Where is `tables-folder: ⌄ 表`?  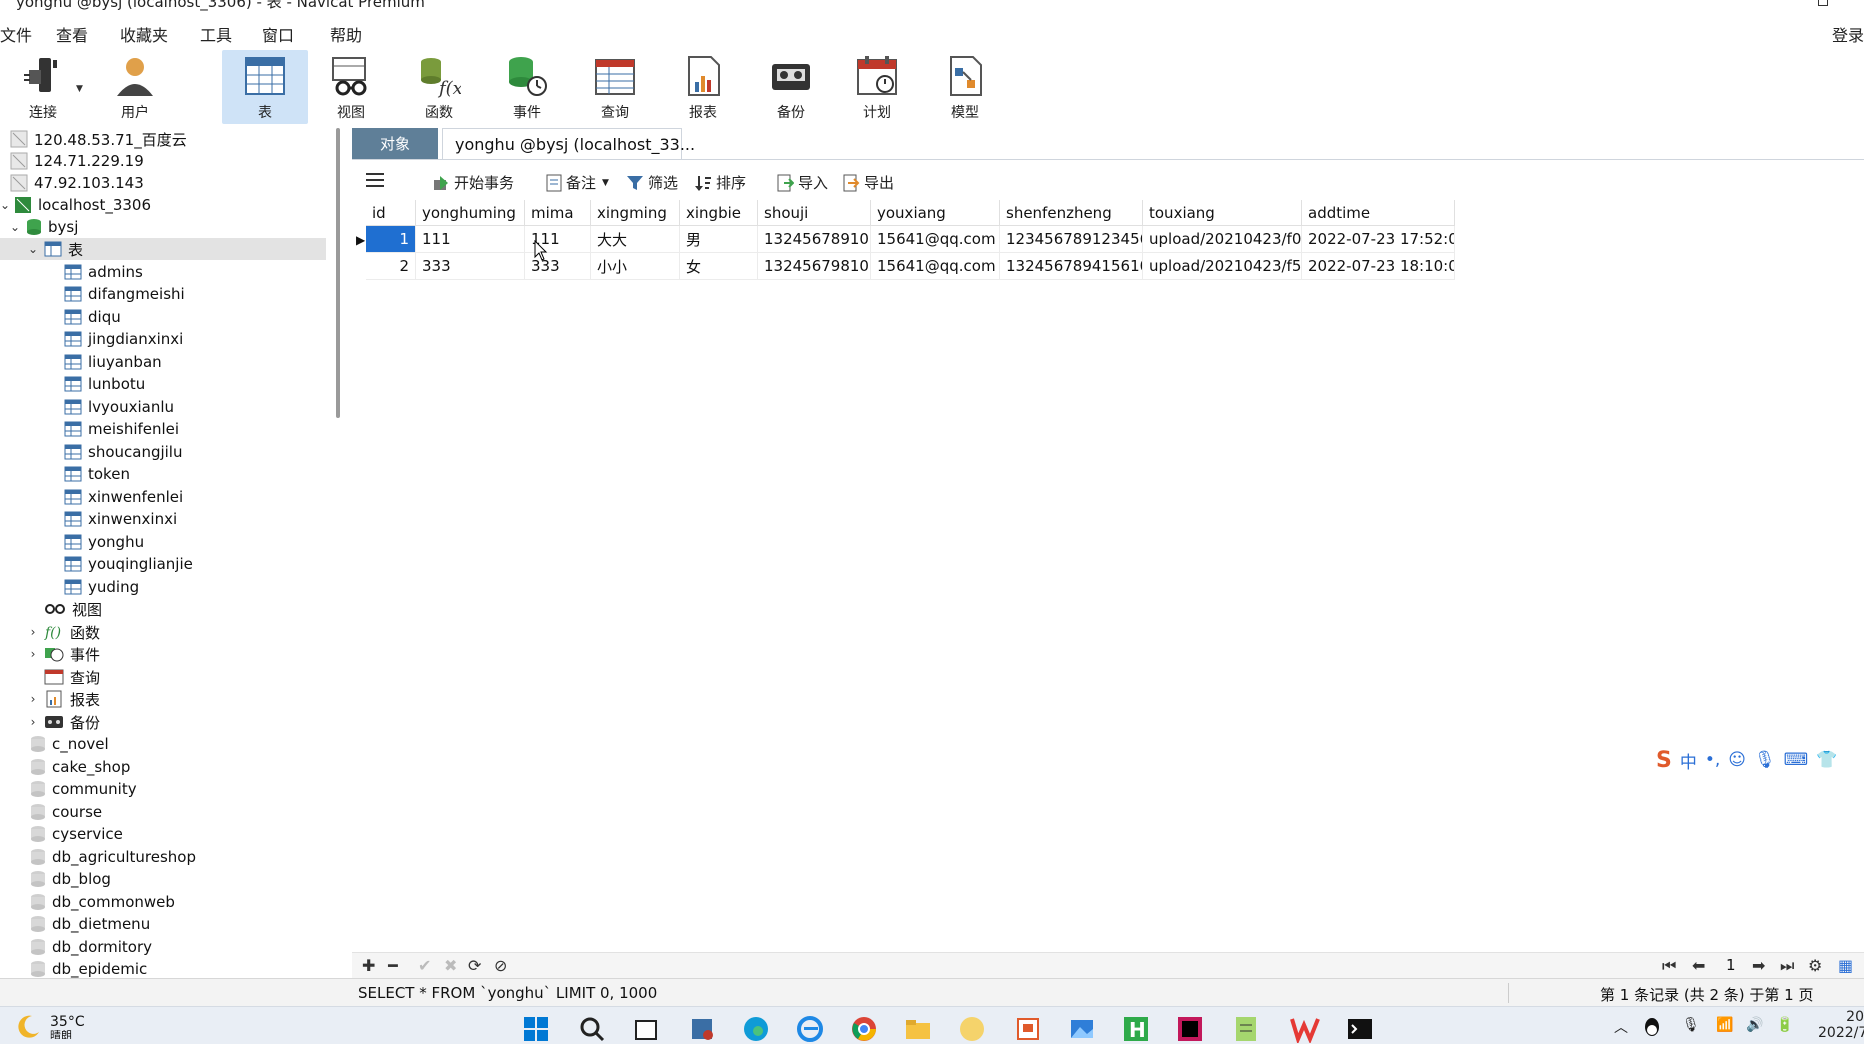 tables-folder: ⌄ 表 is located at coordinates (163, 249).